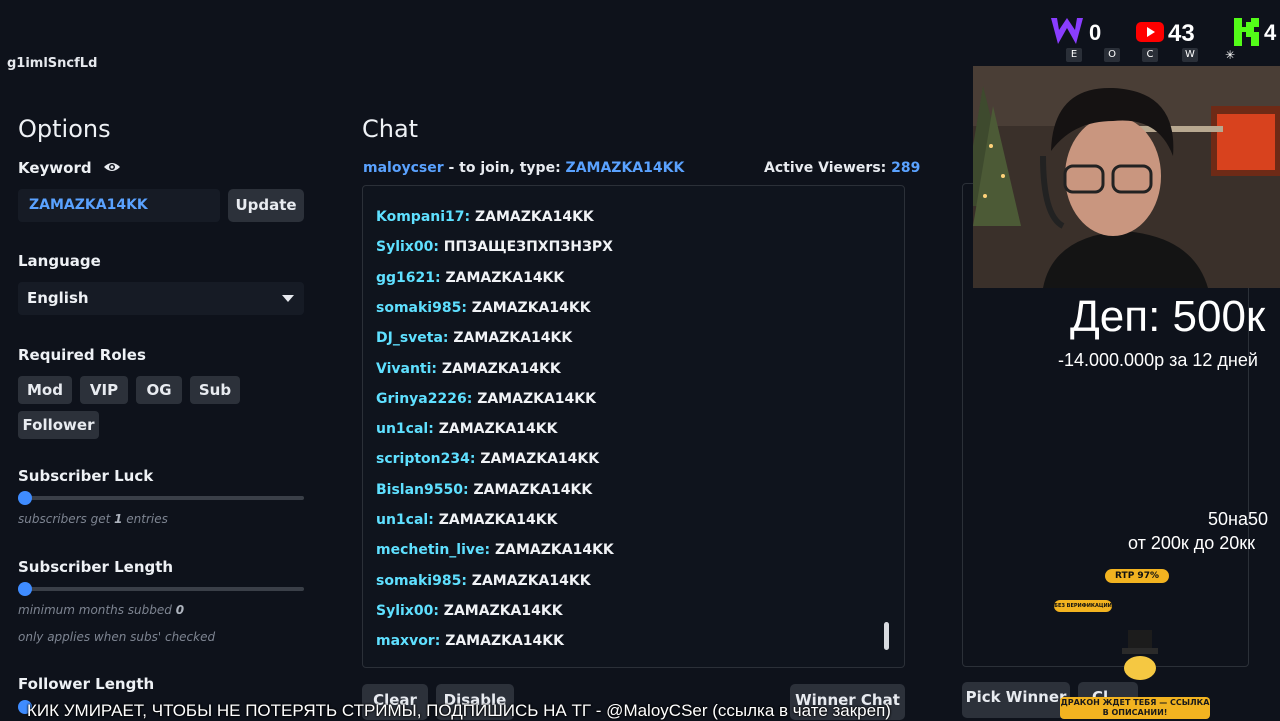 The image size is (1280, 721). What do you see at coordinates (425, 459) in the screenshot?
I see `chat-username: scripton234:` at bounding box center [425, 459].